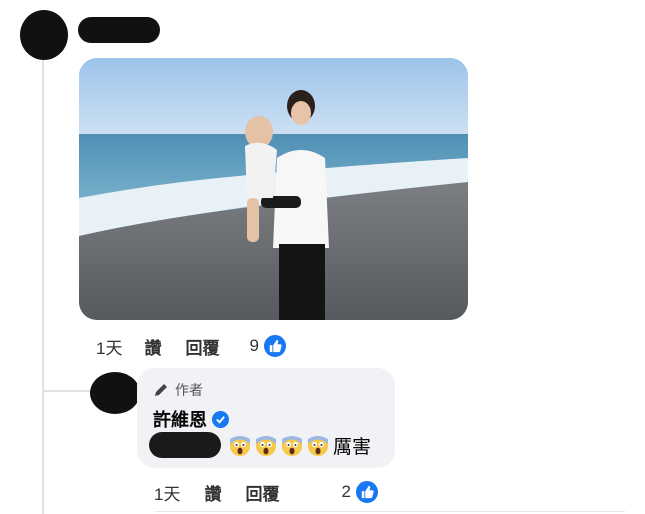 The image size is (645, 514). Describe the element at coordinates (266, 418) in the screenshot. I see `reply-bubble: 作者 許維恩 厲害` at that location.